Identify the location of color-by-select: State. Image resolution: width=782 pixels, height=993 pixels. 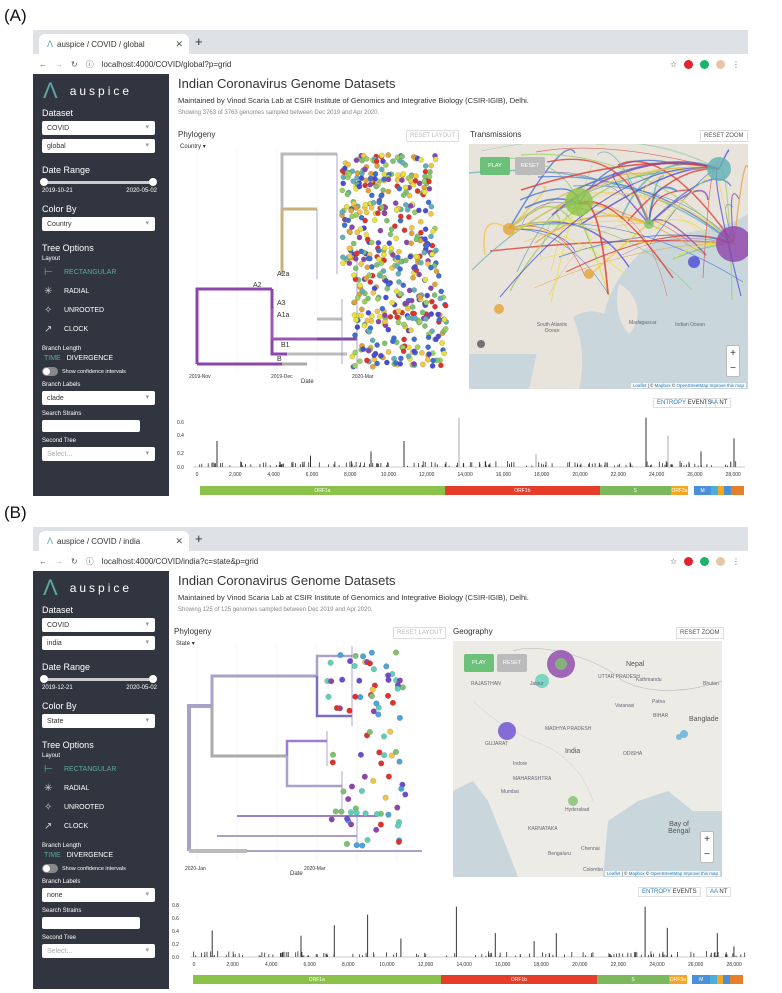
(98, 721).